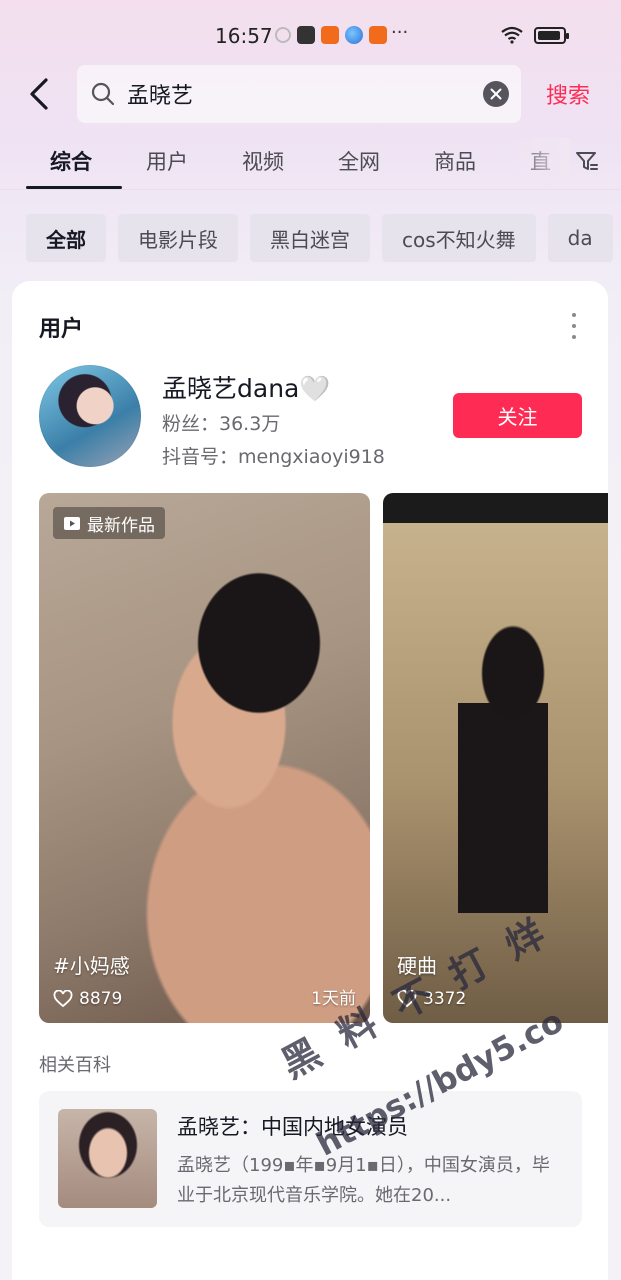 This screenshot has height=1280, width=621. I want to click on search-icon, so click(103, 94).